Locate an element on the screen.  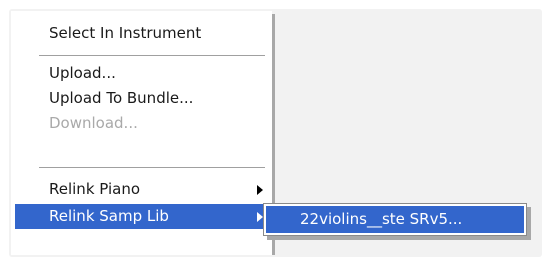
menu-item-relink-samp-lib: Relink Samp Lib is located at coordinates (143, 216).